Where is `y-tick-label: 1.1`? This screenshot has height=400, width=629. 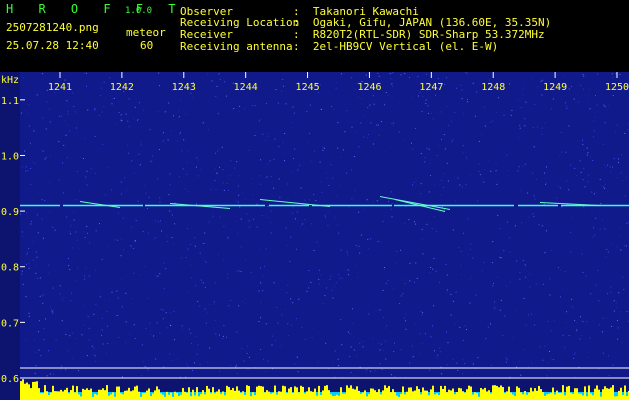
y-tick-label: 1.1 is located at coordinates (10, 101).